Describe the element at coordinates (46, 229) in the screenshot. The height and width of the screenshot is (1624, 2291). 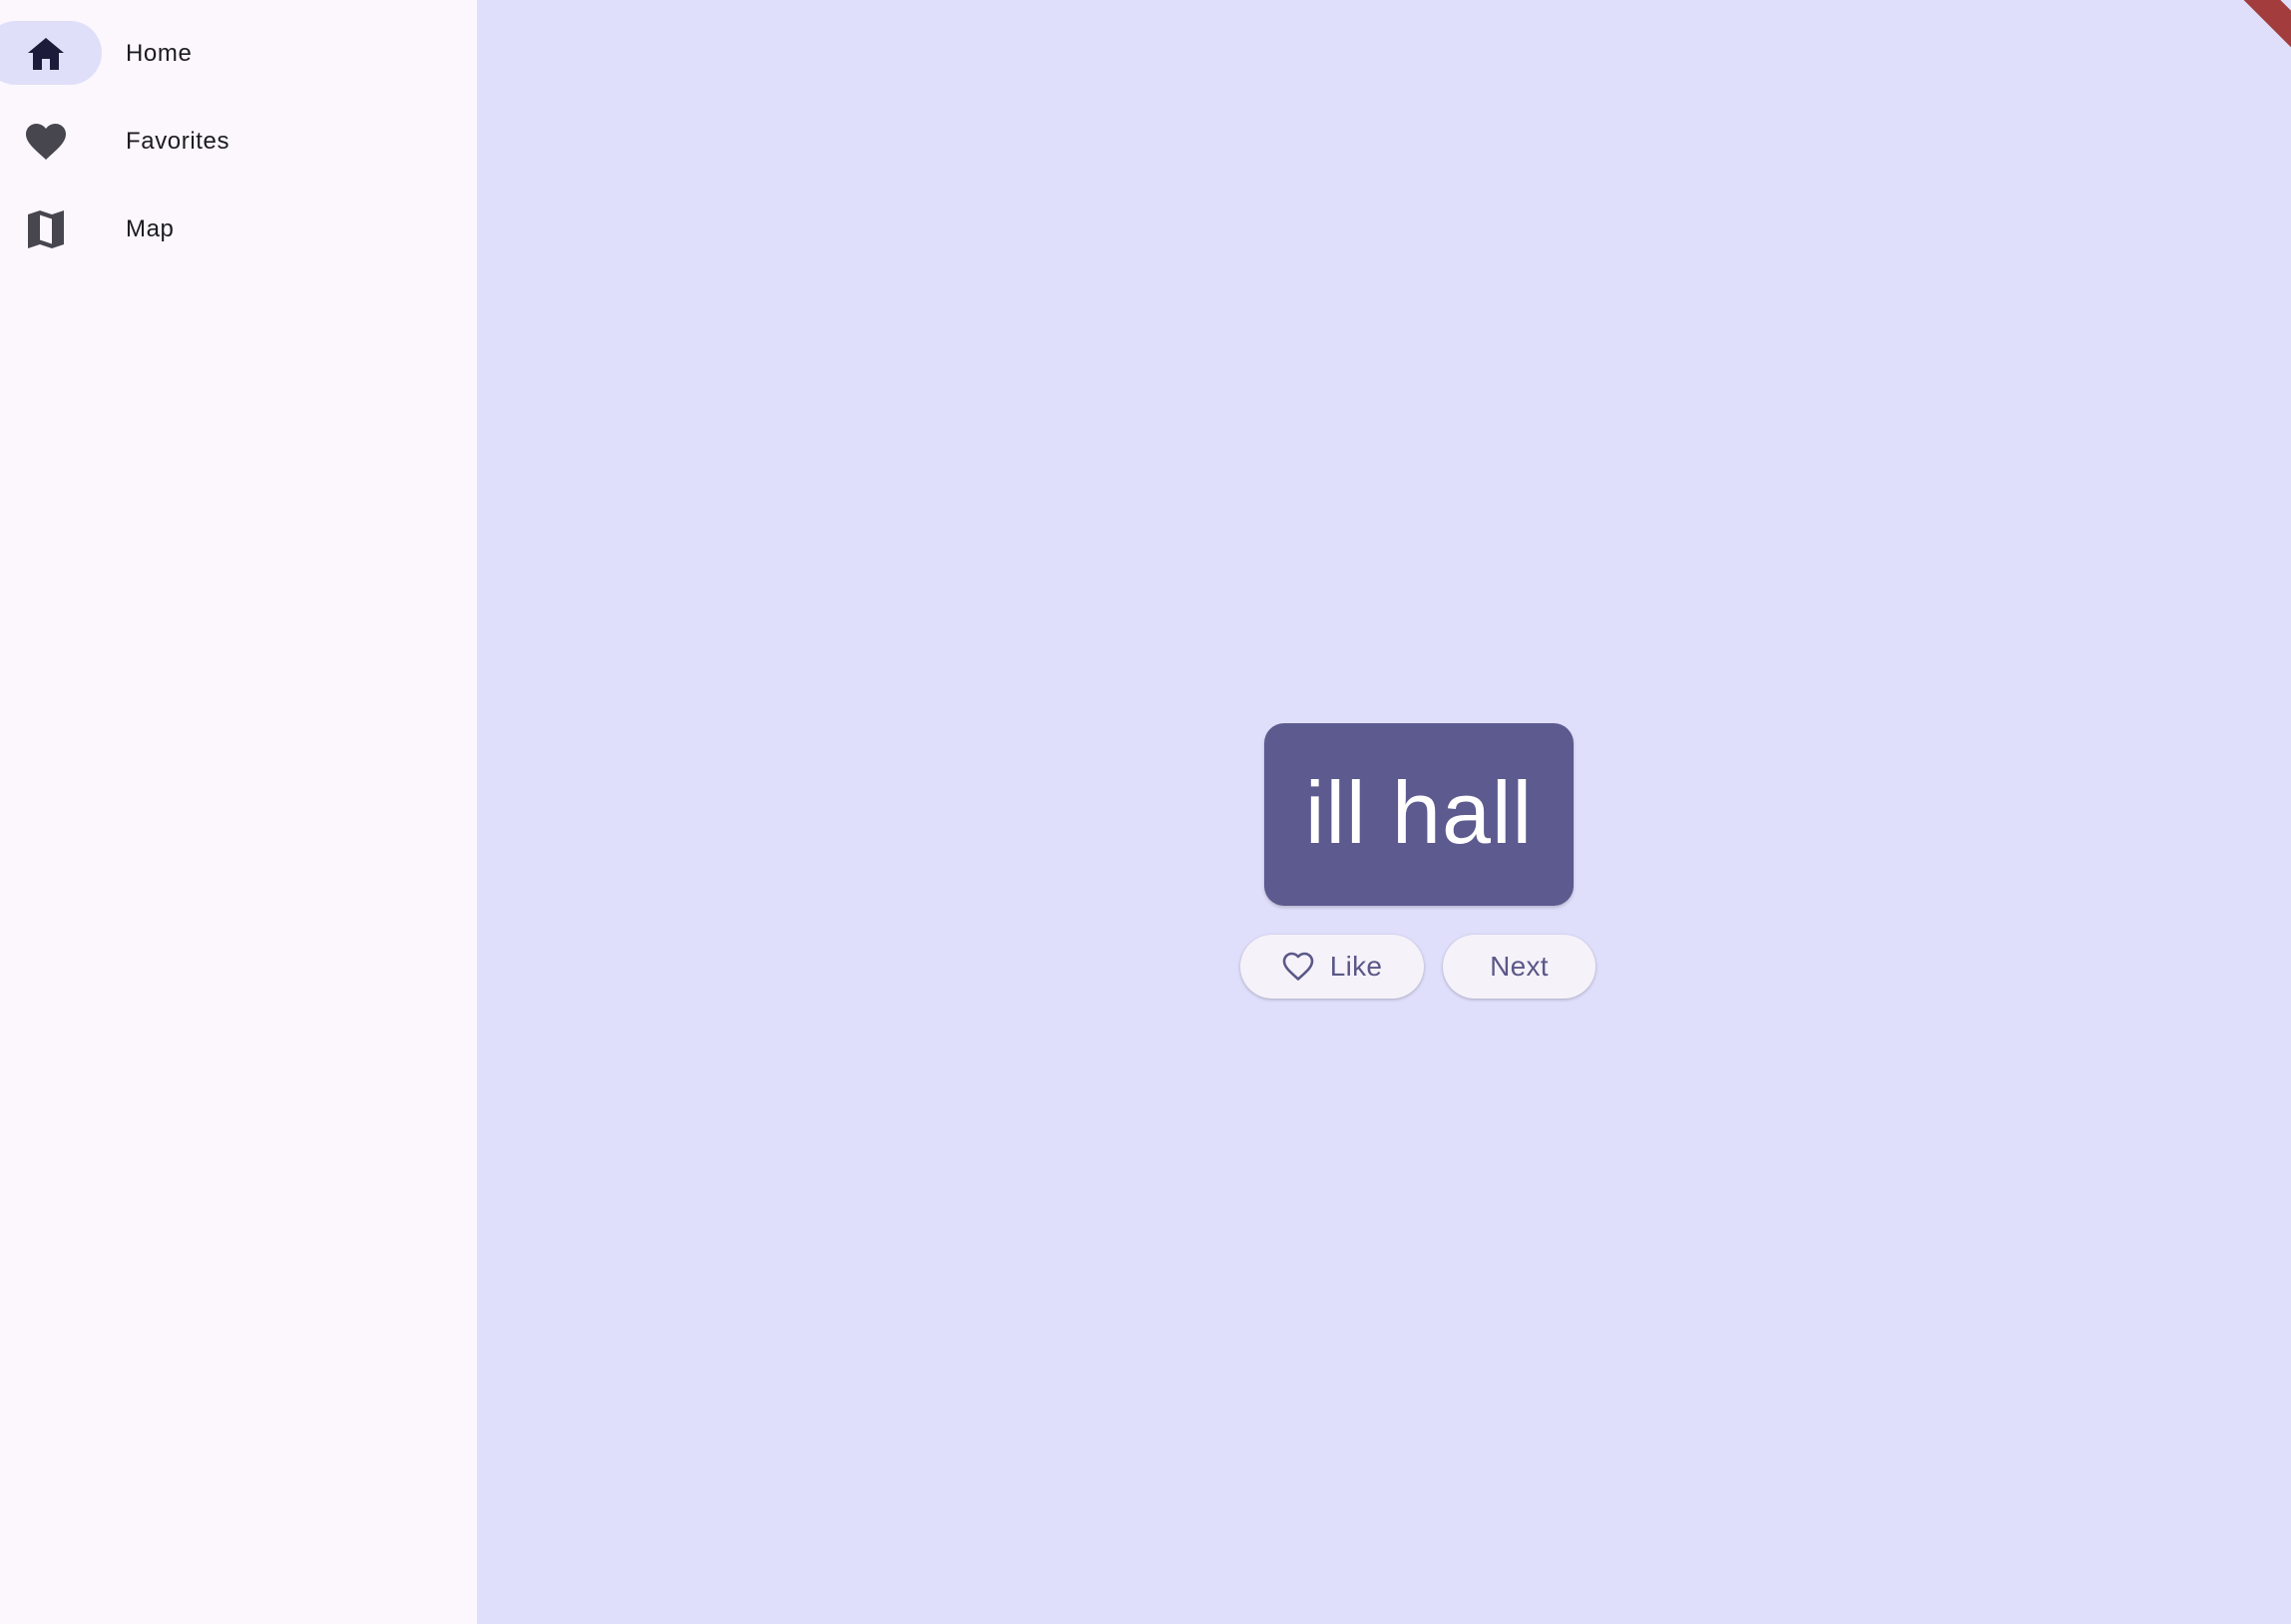
I see `map-icon` at that location.